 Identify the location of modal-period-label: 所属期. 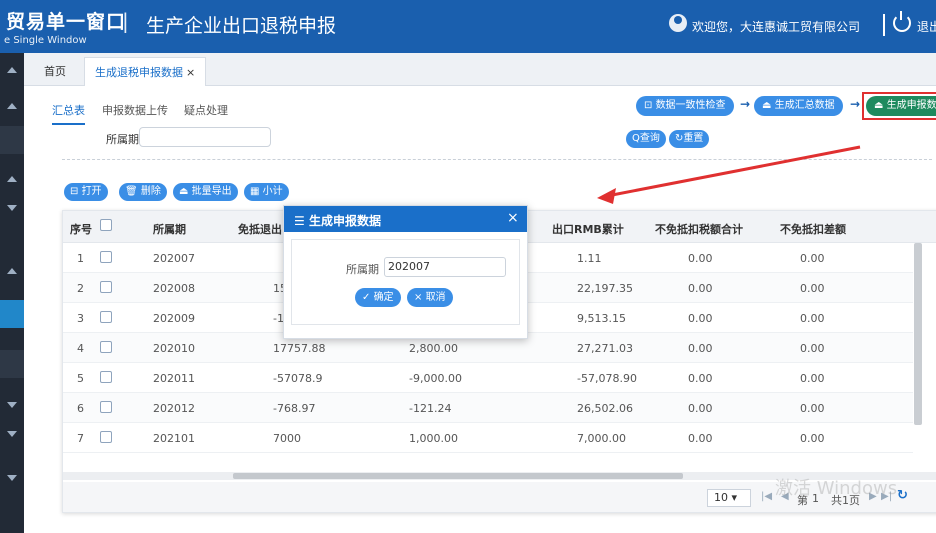
(362, 269).